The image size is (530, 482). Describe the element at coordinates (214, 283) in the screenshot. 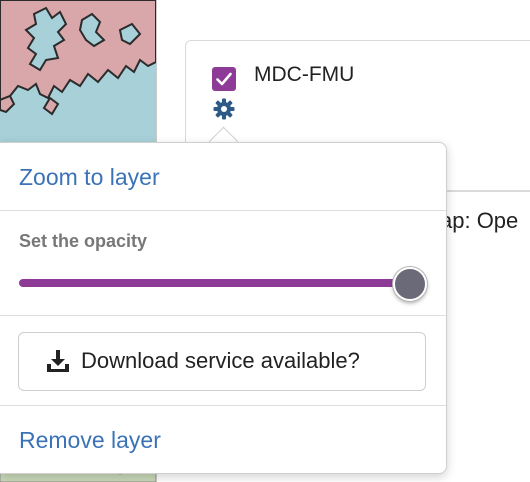

I see `opacity-slider-track` at that location.